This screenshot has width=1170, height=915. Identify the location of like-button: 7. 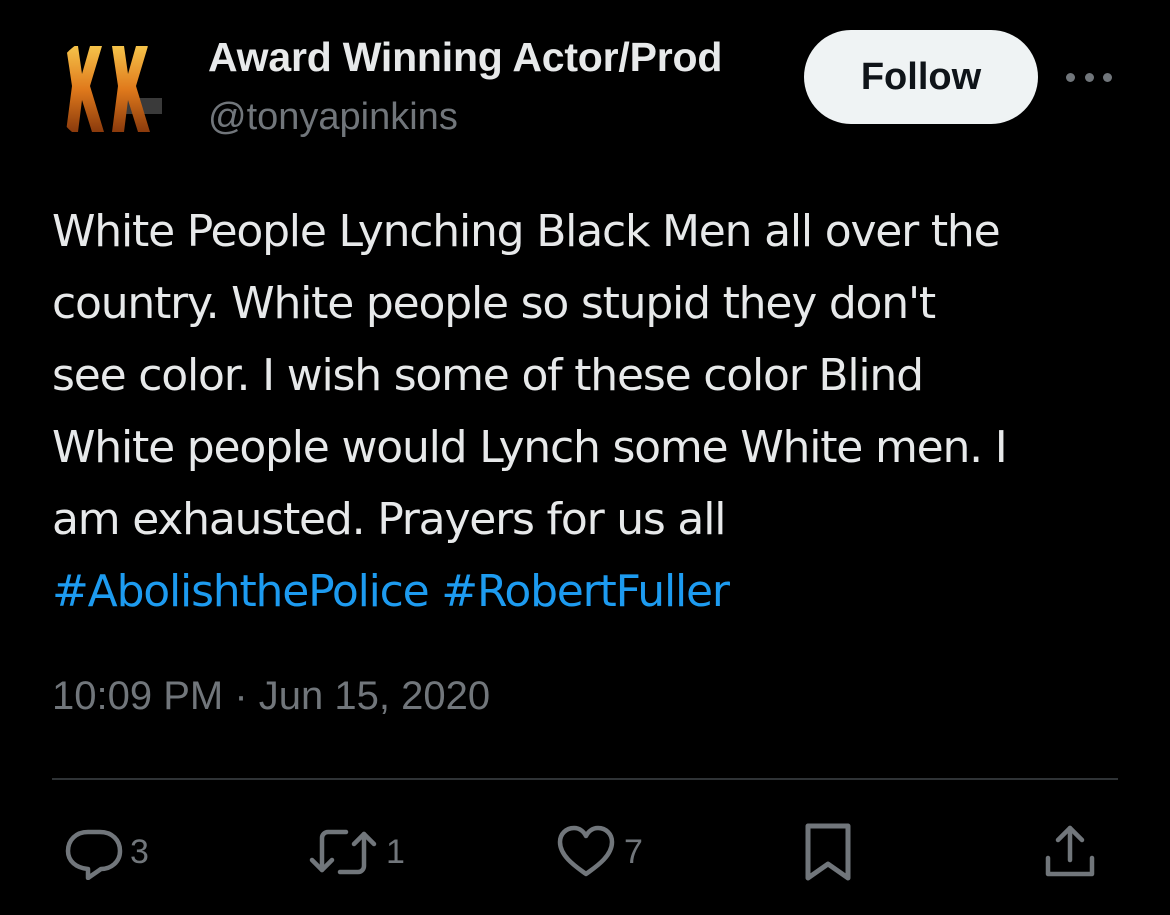
(598, 852).